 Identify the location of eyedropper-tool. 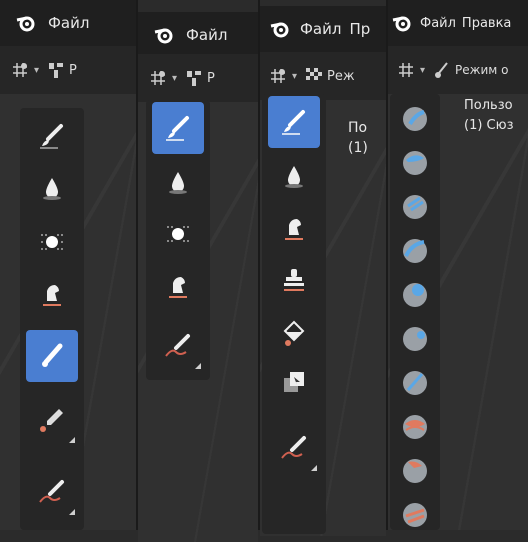
(52, 420).